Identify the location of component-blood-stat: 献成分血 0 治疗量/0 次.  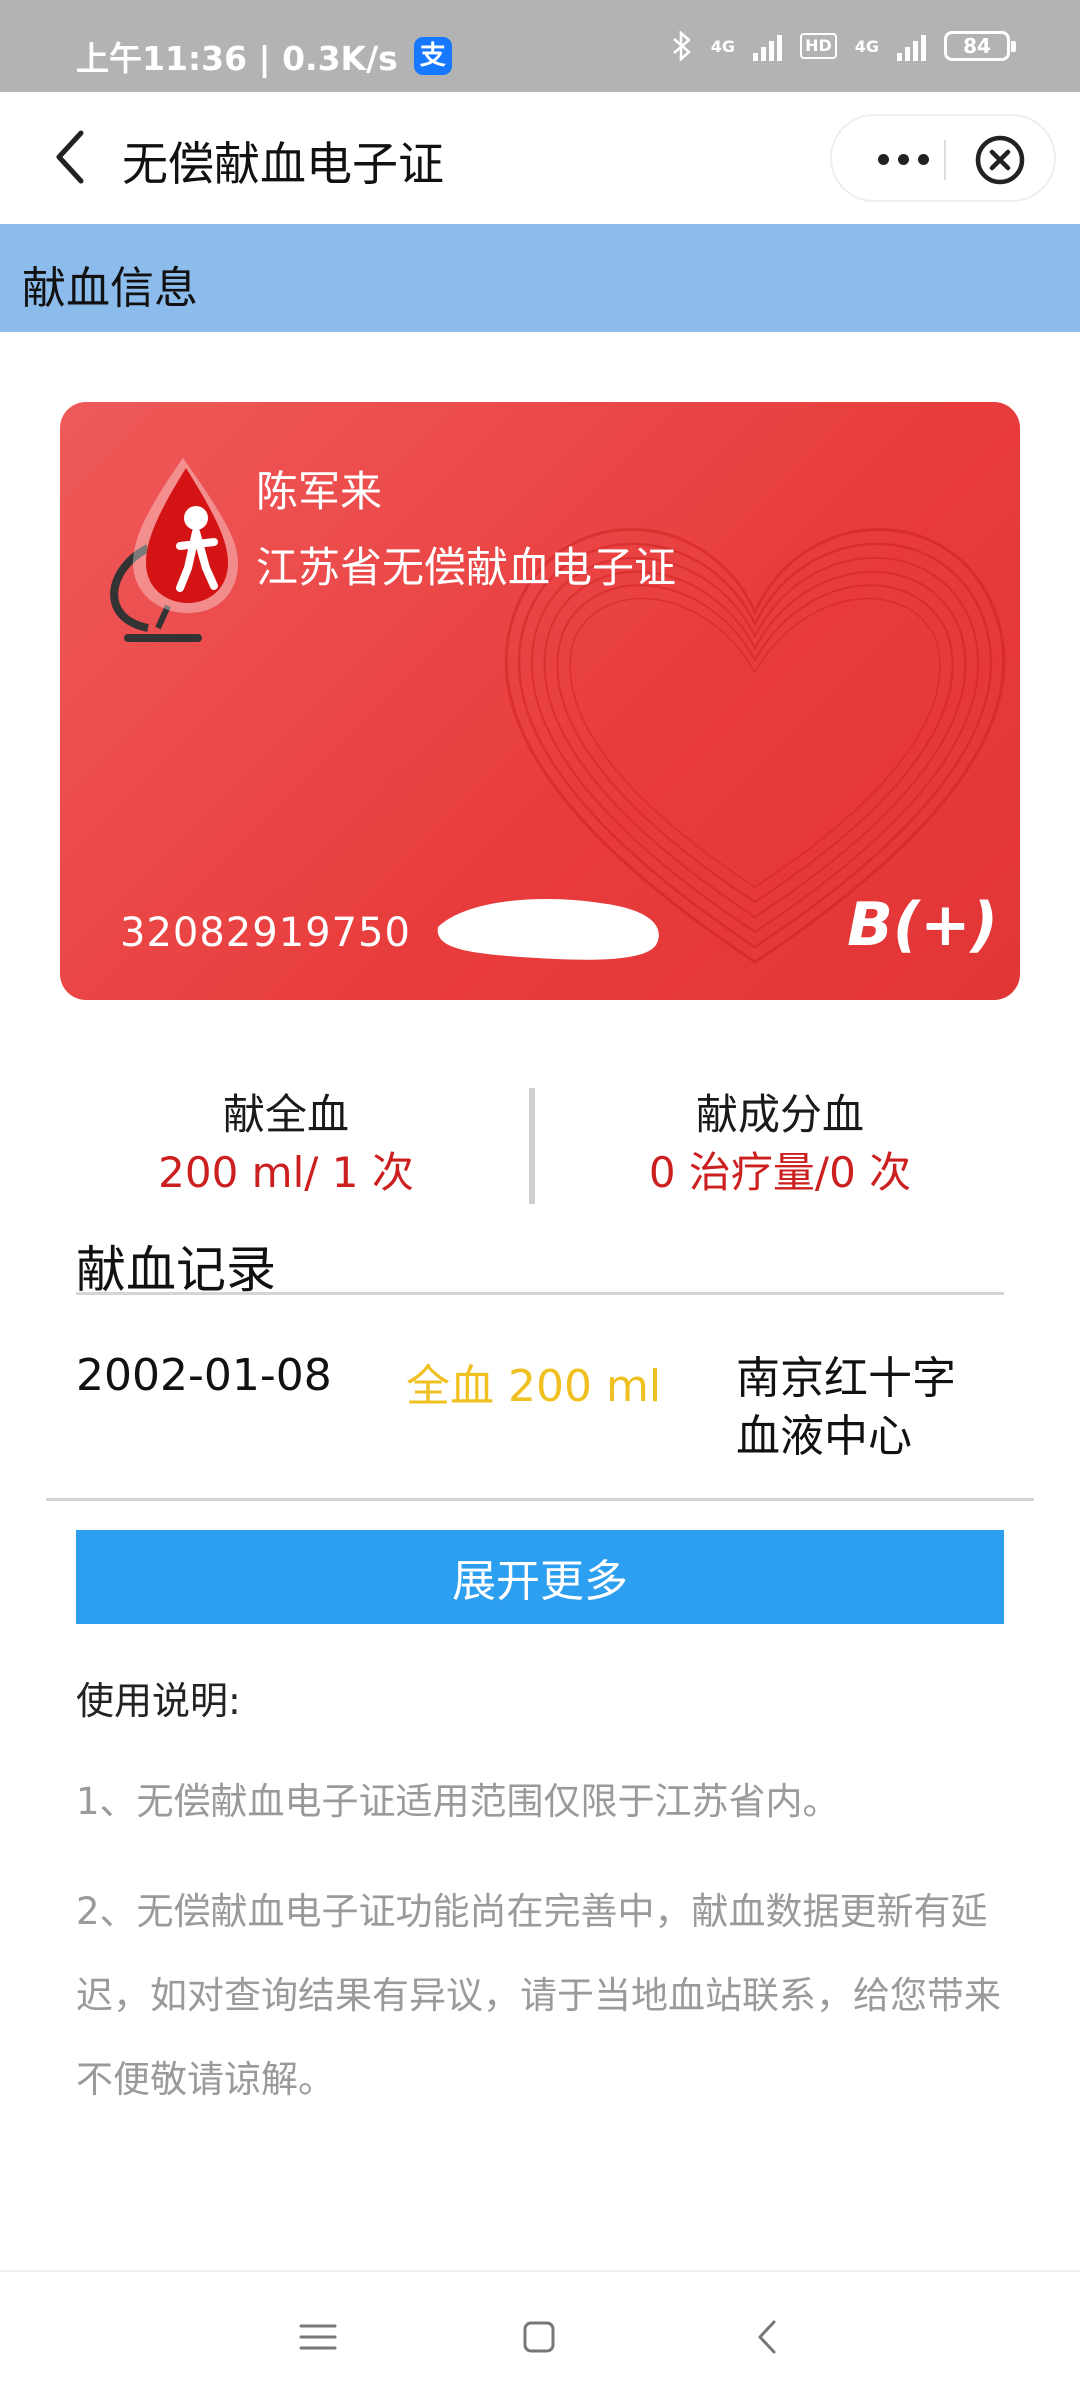
(780, 1144).